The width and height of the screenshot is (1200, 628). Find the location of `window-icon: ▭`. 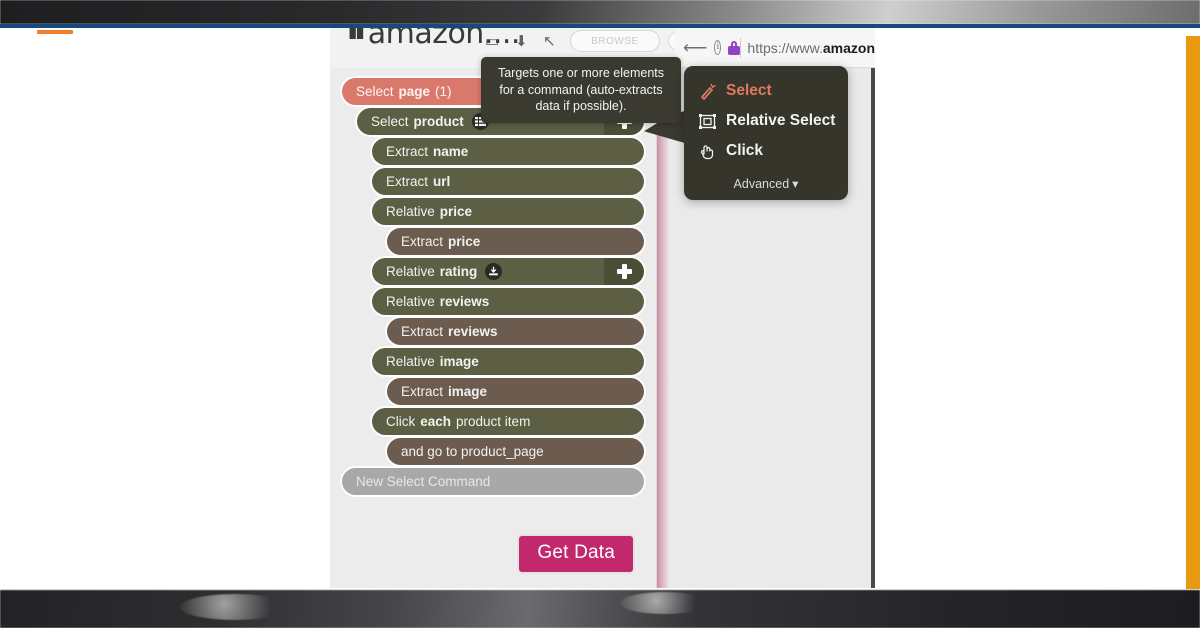

window-icon: ▭ is located at coordinates (492, 41).